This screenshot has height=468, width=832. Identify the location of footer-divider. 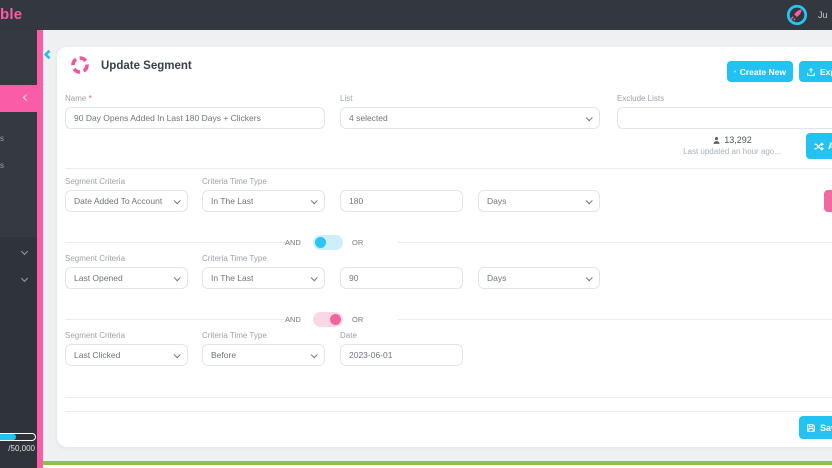
(448, 411).